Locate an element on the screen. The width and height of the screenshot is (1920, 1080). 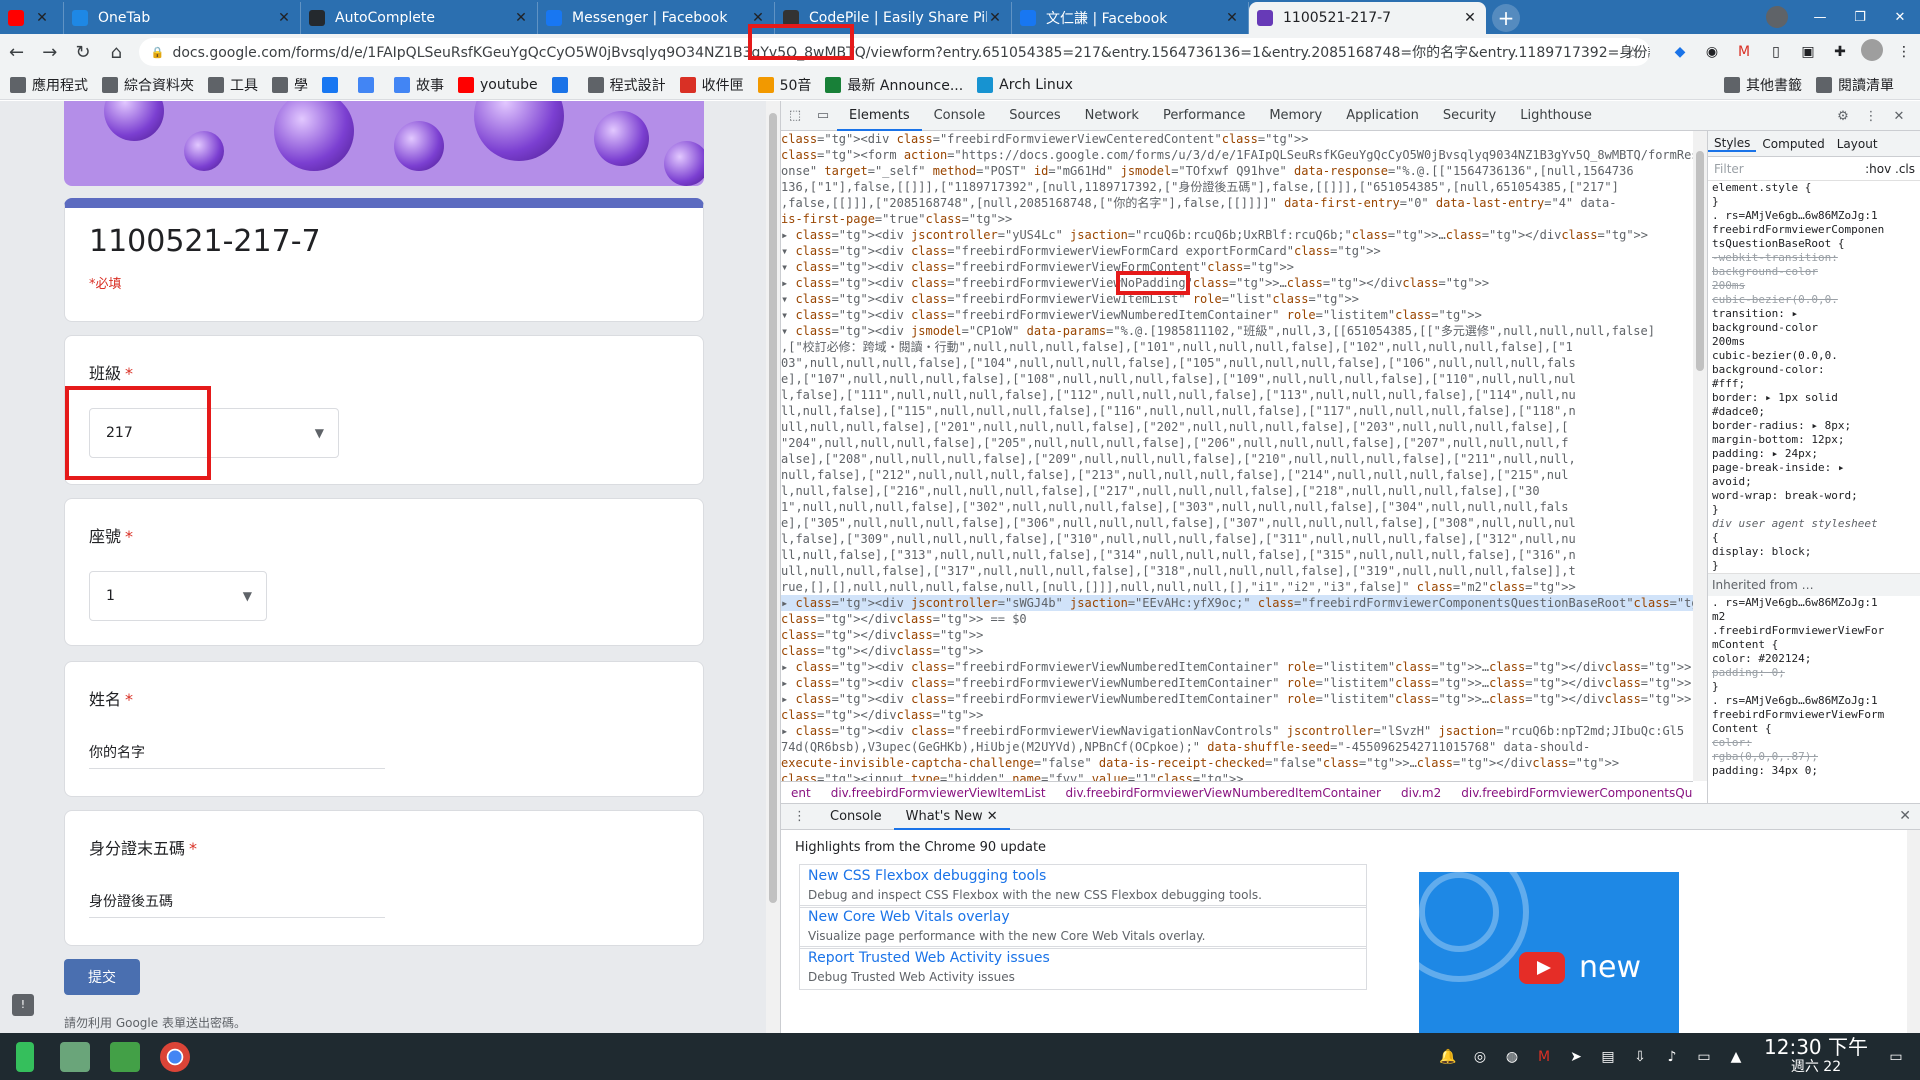
bookmark-item: 故事 is located at coordinates (419, 85).